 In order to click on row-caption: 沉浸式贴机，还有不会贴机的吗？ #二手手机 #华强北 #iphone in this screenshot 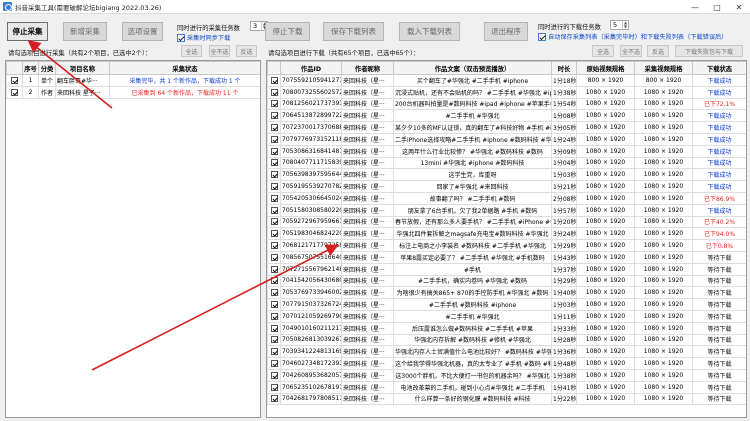, I will do `click(472, 92)`.